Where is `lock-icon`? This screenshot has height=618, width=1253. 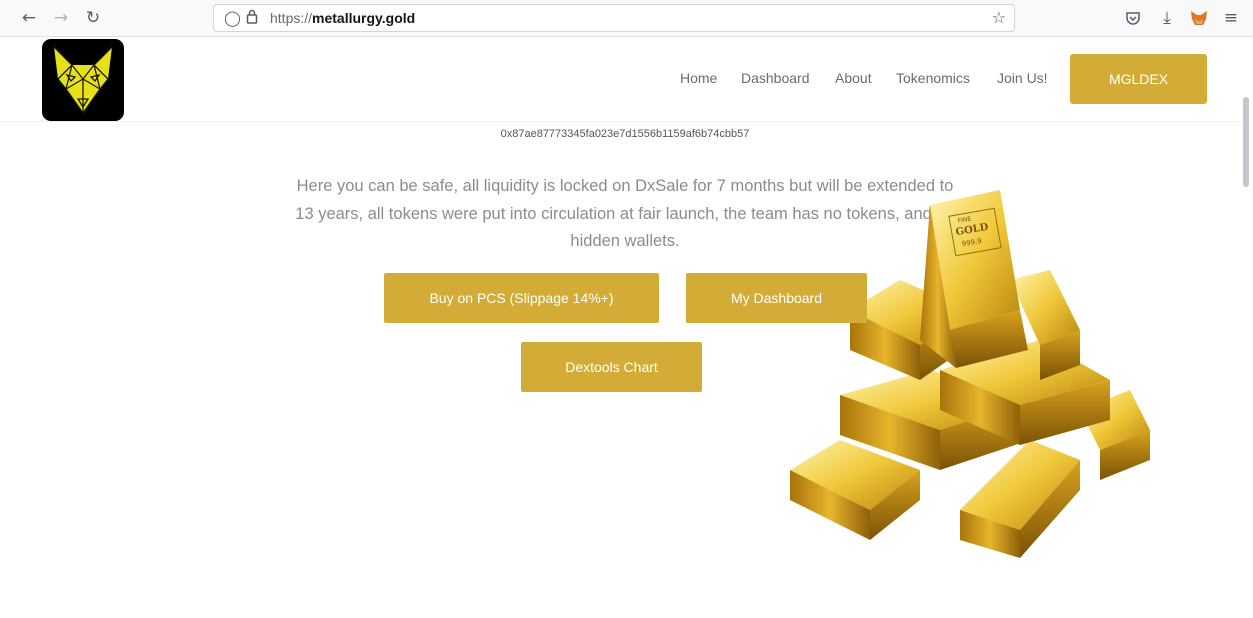
lock-icon is located at coordinates (252, 18).